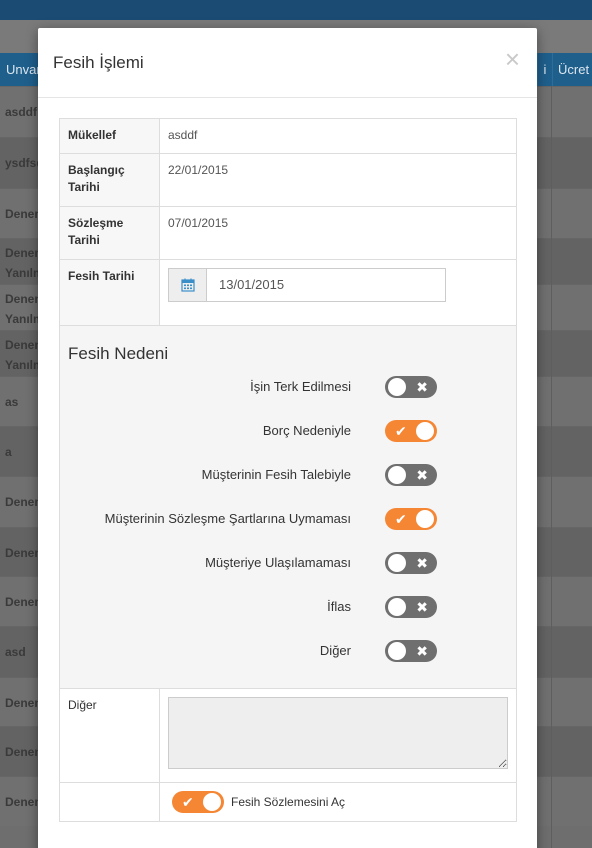  Describe the element at coordinates (15, 652) in the screenshot. I see `row-unvan-text: asd` at that location.